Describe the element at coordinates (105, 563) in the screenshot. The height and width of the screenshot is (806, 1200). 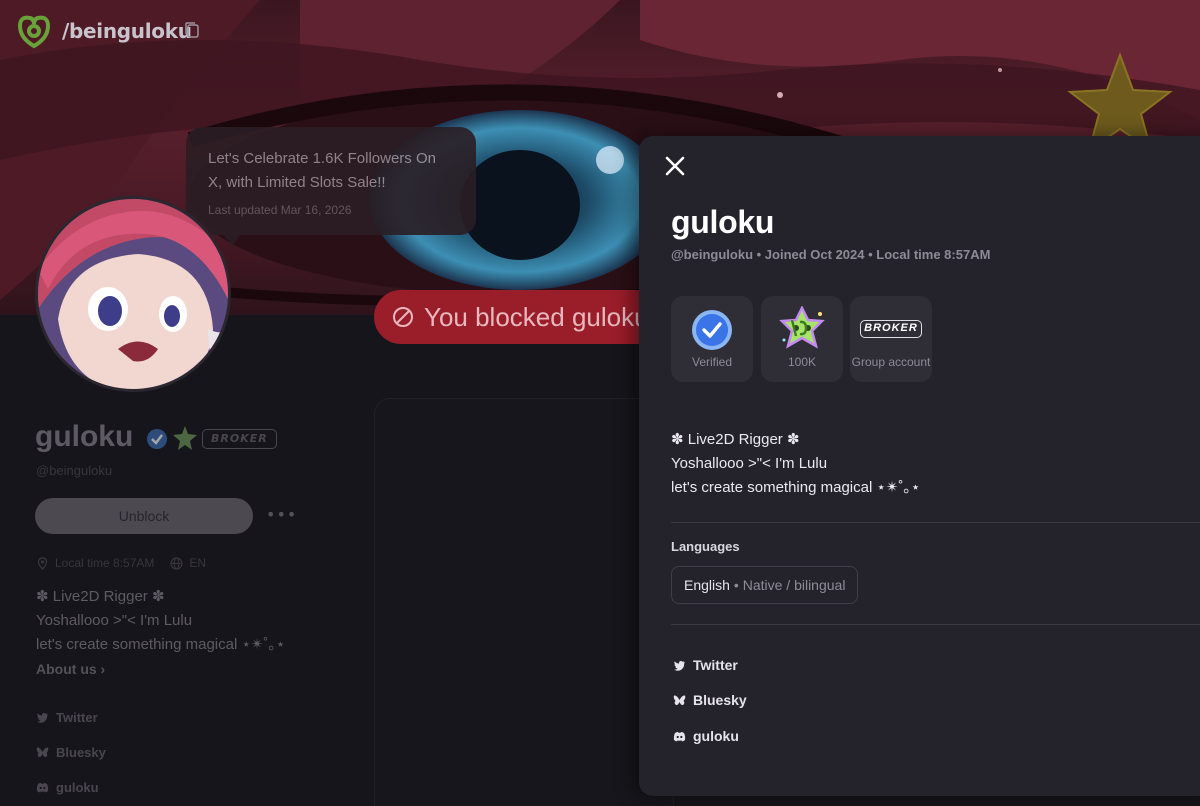
I see `local-time: Local time 8:57AM` at that location.